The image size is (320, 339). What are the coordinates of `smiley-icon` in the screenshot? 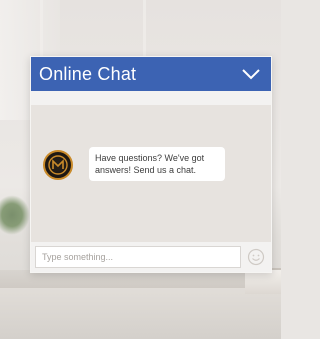 It's located at (256, 257).